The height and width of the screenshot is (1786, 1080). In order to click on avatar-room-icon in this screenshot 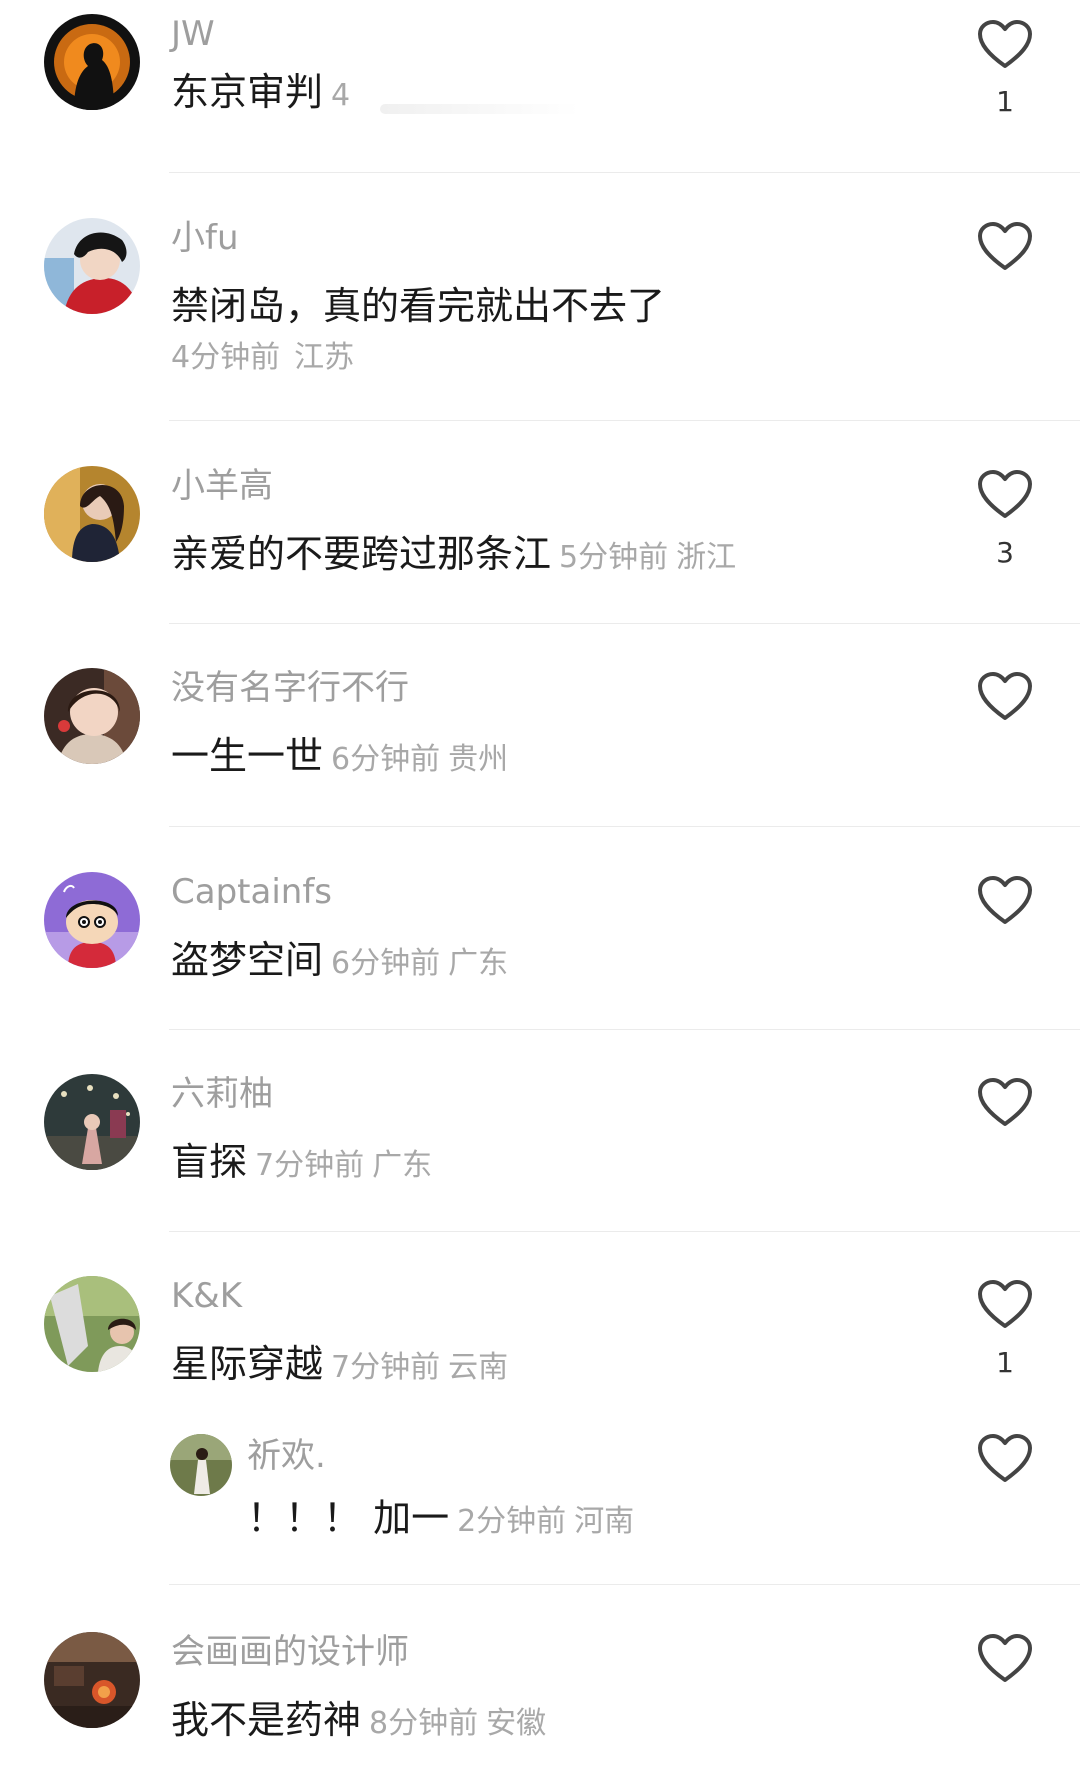, I will do `click(92, 1680)`.